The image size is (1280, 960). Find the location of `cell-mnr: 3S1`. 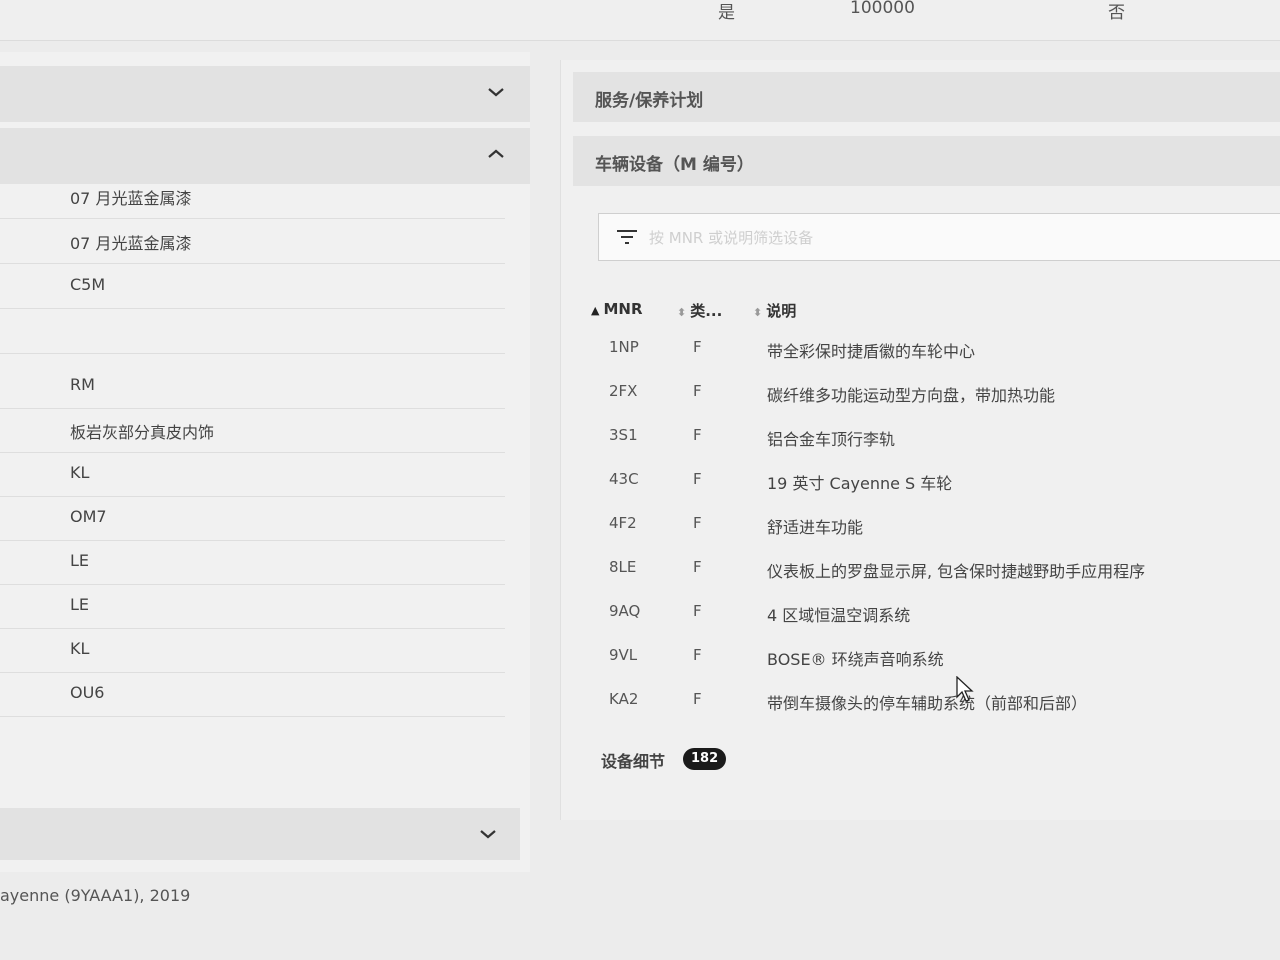

cell-mnr: 3S1 is located at coordinates (623, 435).